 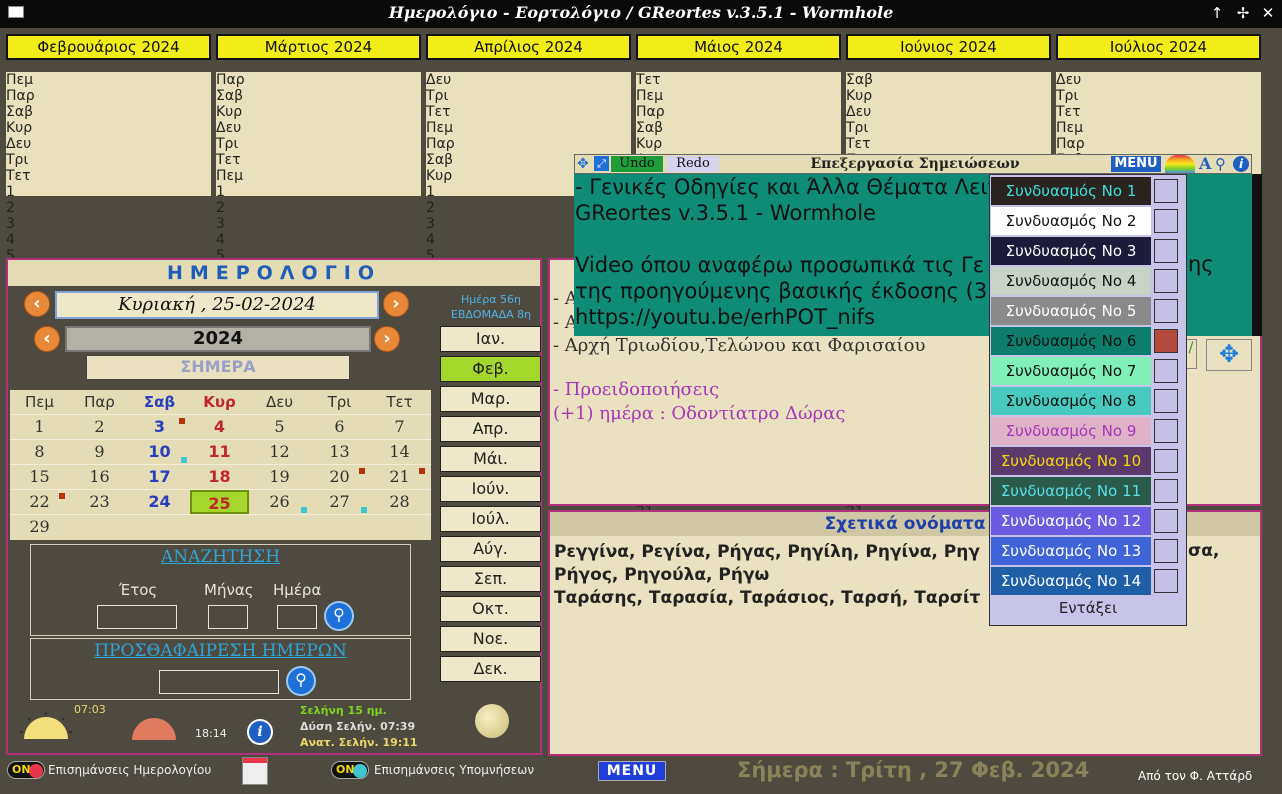 I want to click on year-field, so click(x=137, y=617).